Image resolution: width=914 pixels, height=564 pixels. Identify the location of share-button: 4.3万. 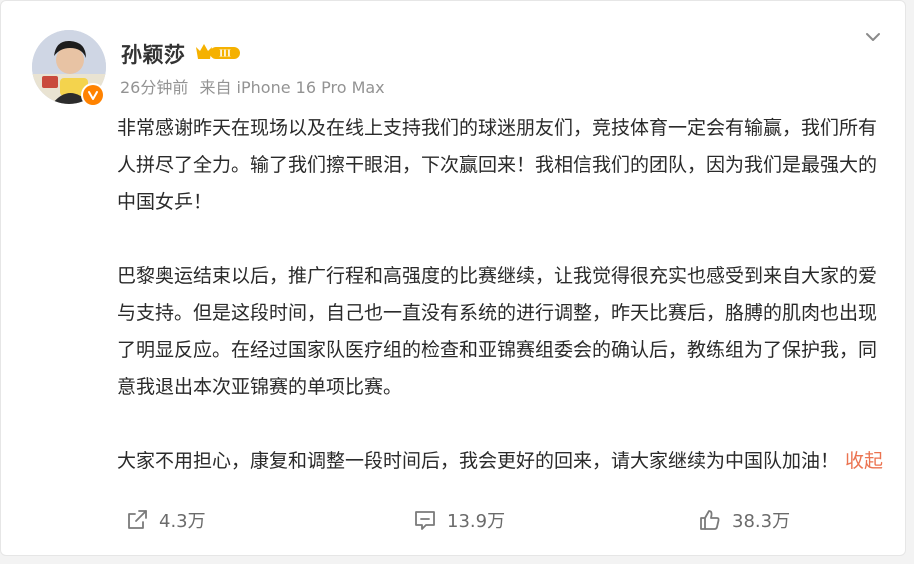
(165, 520).